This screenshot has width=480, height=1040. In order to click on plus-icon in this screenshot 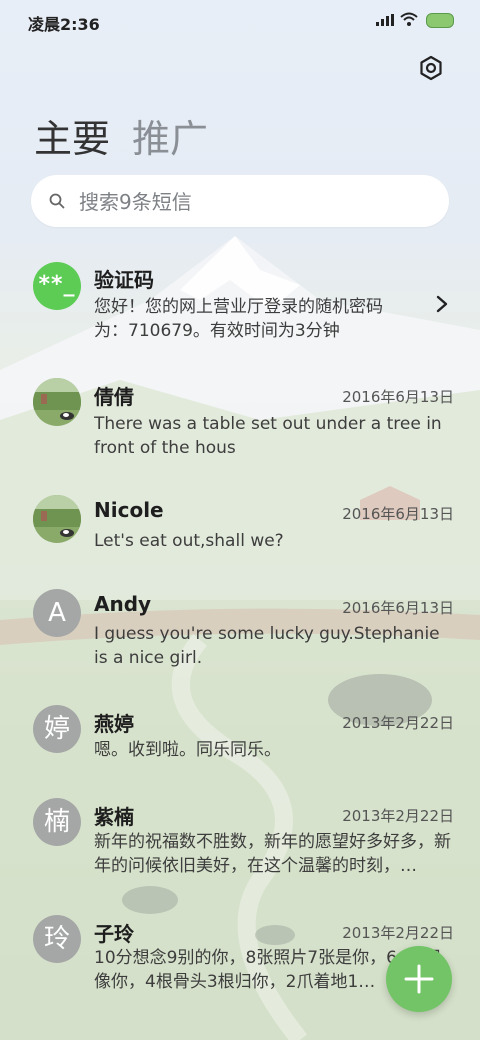, I will do `click(419, 979)`.